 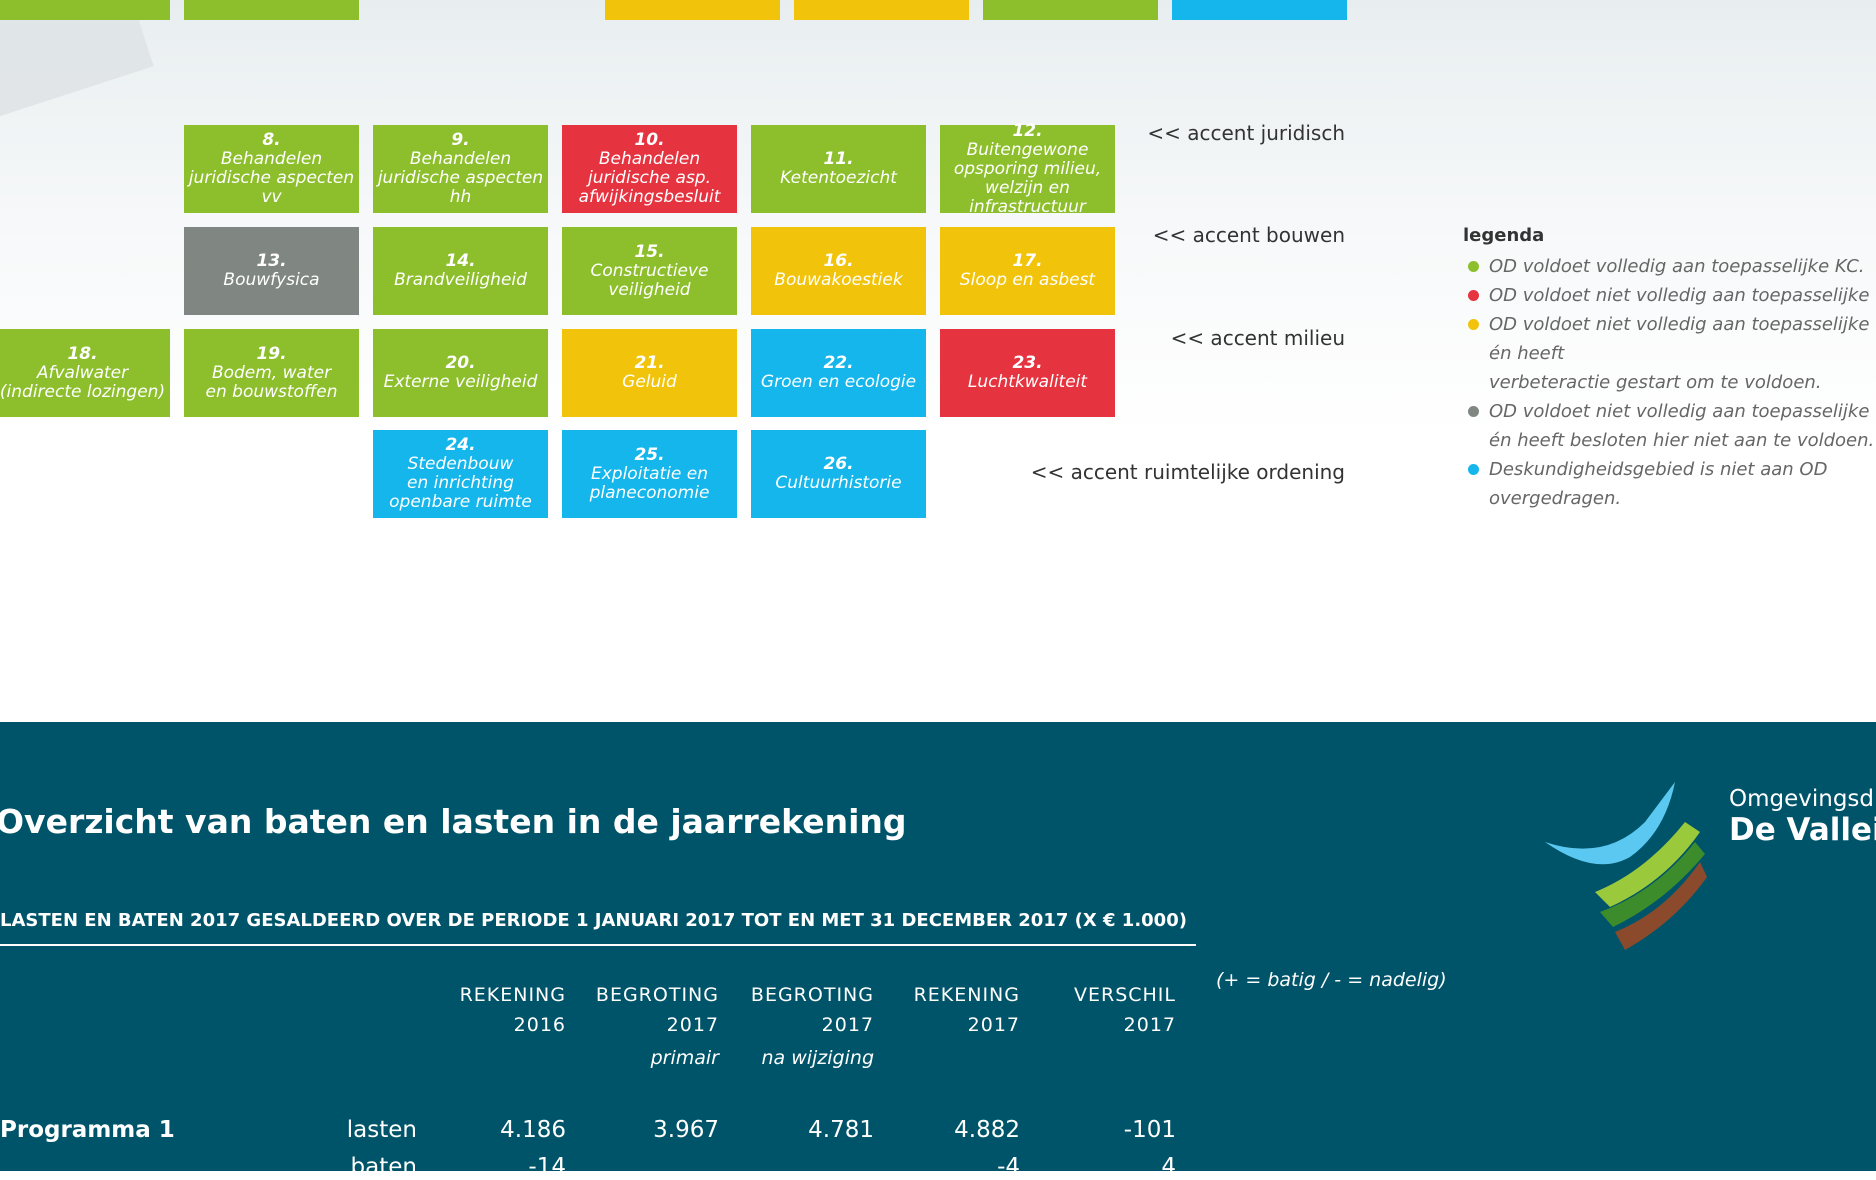 What do you see at coordinates (686, 1130) in the screenshot?
I see `table-cell: 3.967` at bounding box center [686, 1130].